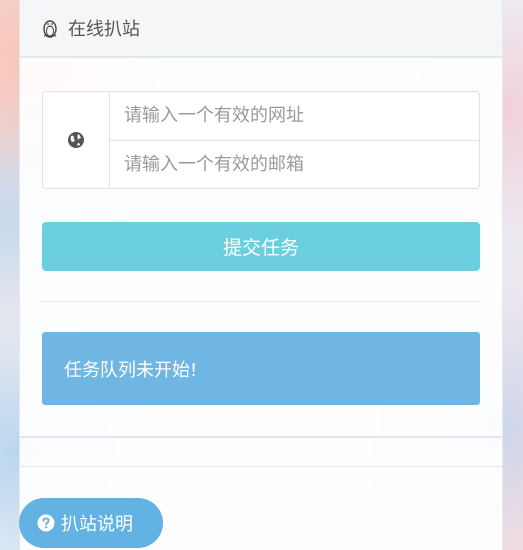 The height and width of the screenshot is (550, 523). I want to click on panel-heading: 在线扒站, so click(261, 29).